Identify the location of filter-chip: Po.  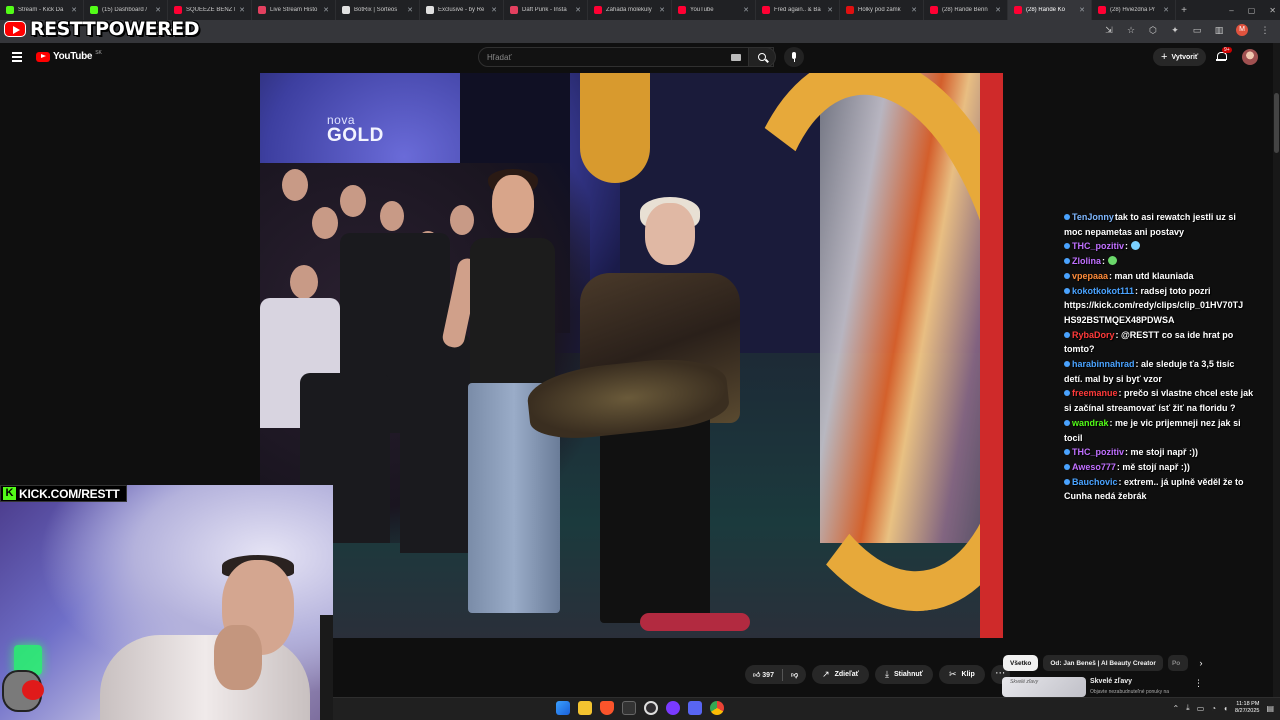
(1177, 663).